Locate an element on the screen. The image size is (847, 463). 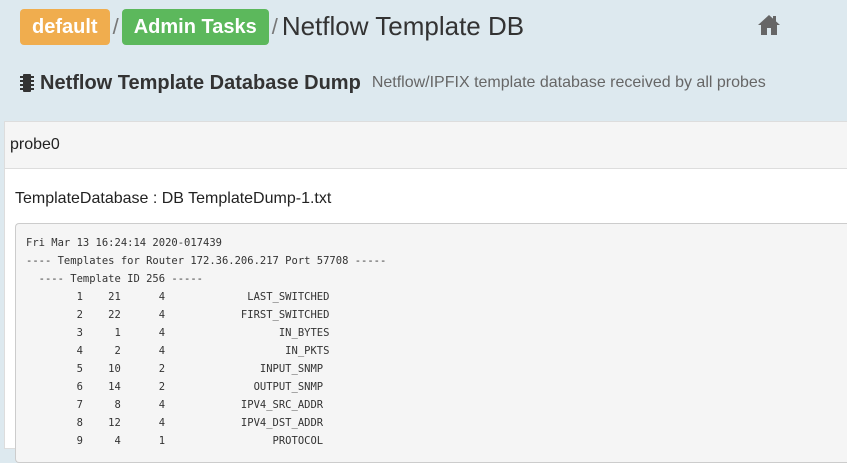
dump-line: 8 12 4 IPV4_DST_ADDR is located at coordinates (175, 423).